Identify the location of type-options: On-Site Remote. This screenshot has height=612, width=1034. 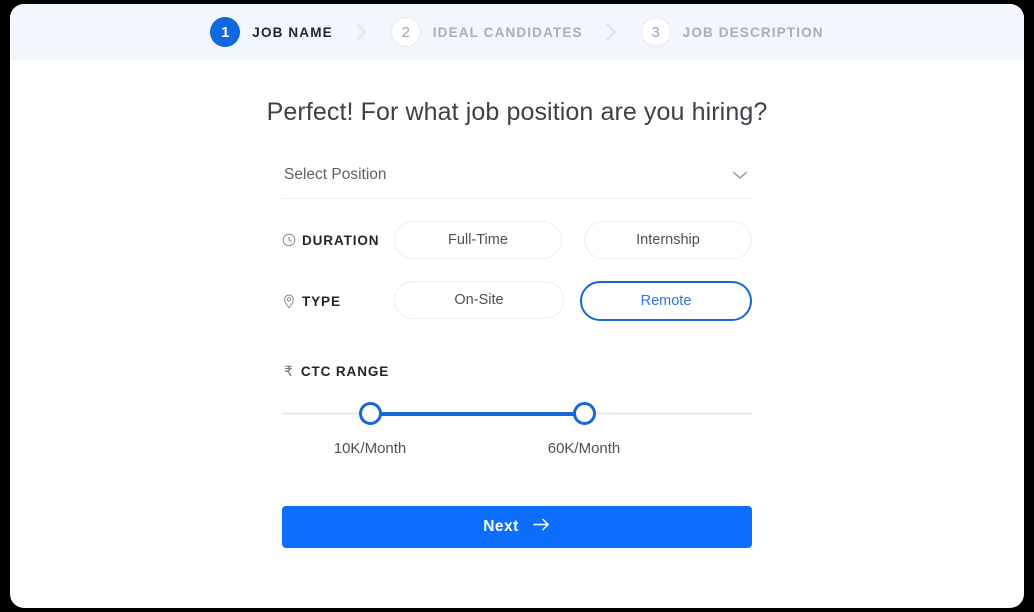
(573, 301).